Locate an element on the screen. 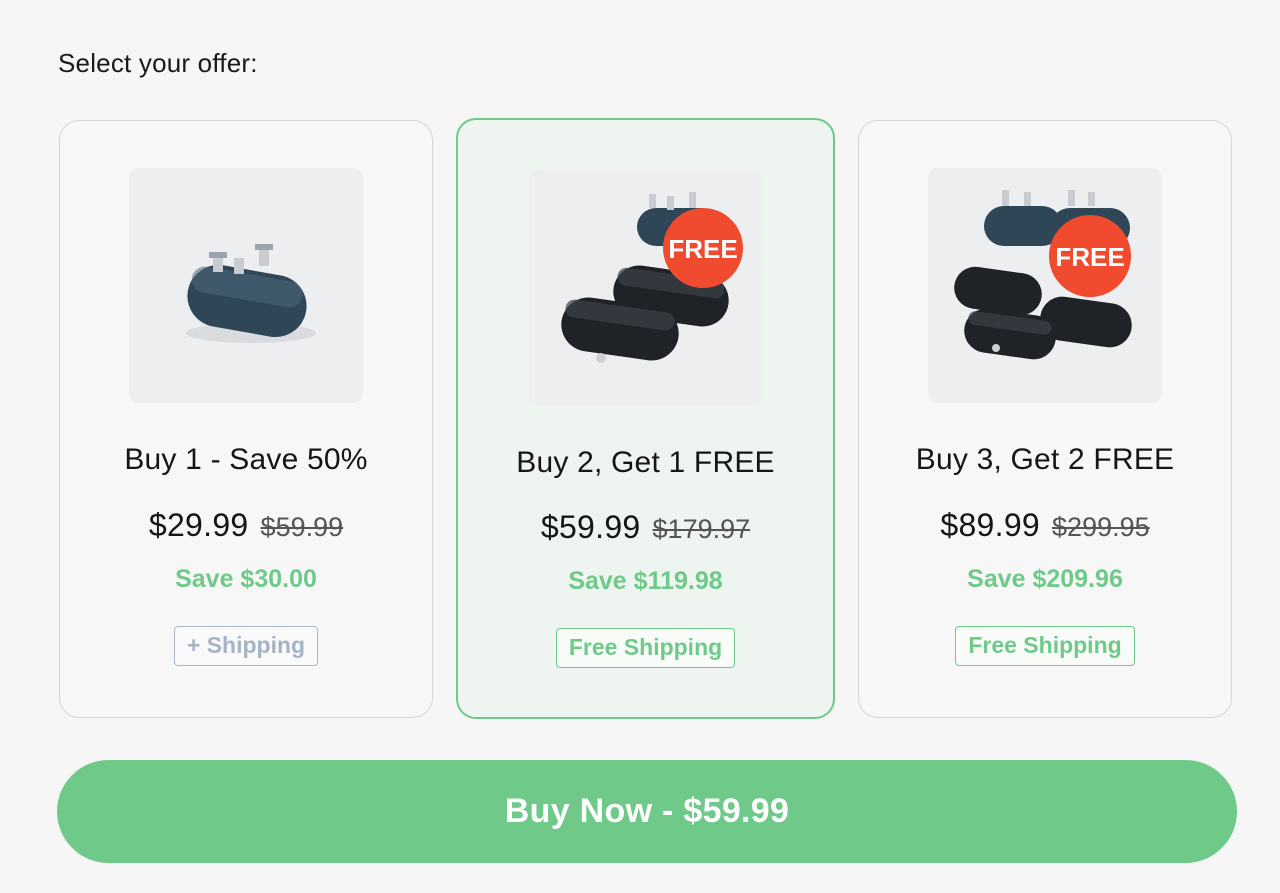 The image size is (1280, 893). offer-price: $29.99 is located at coordinates (198, 525).